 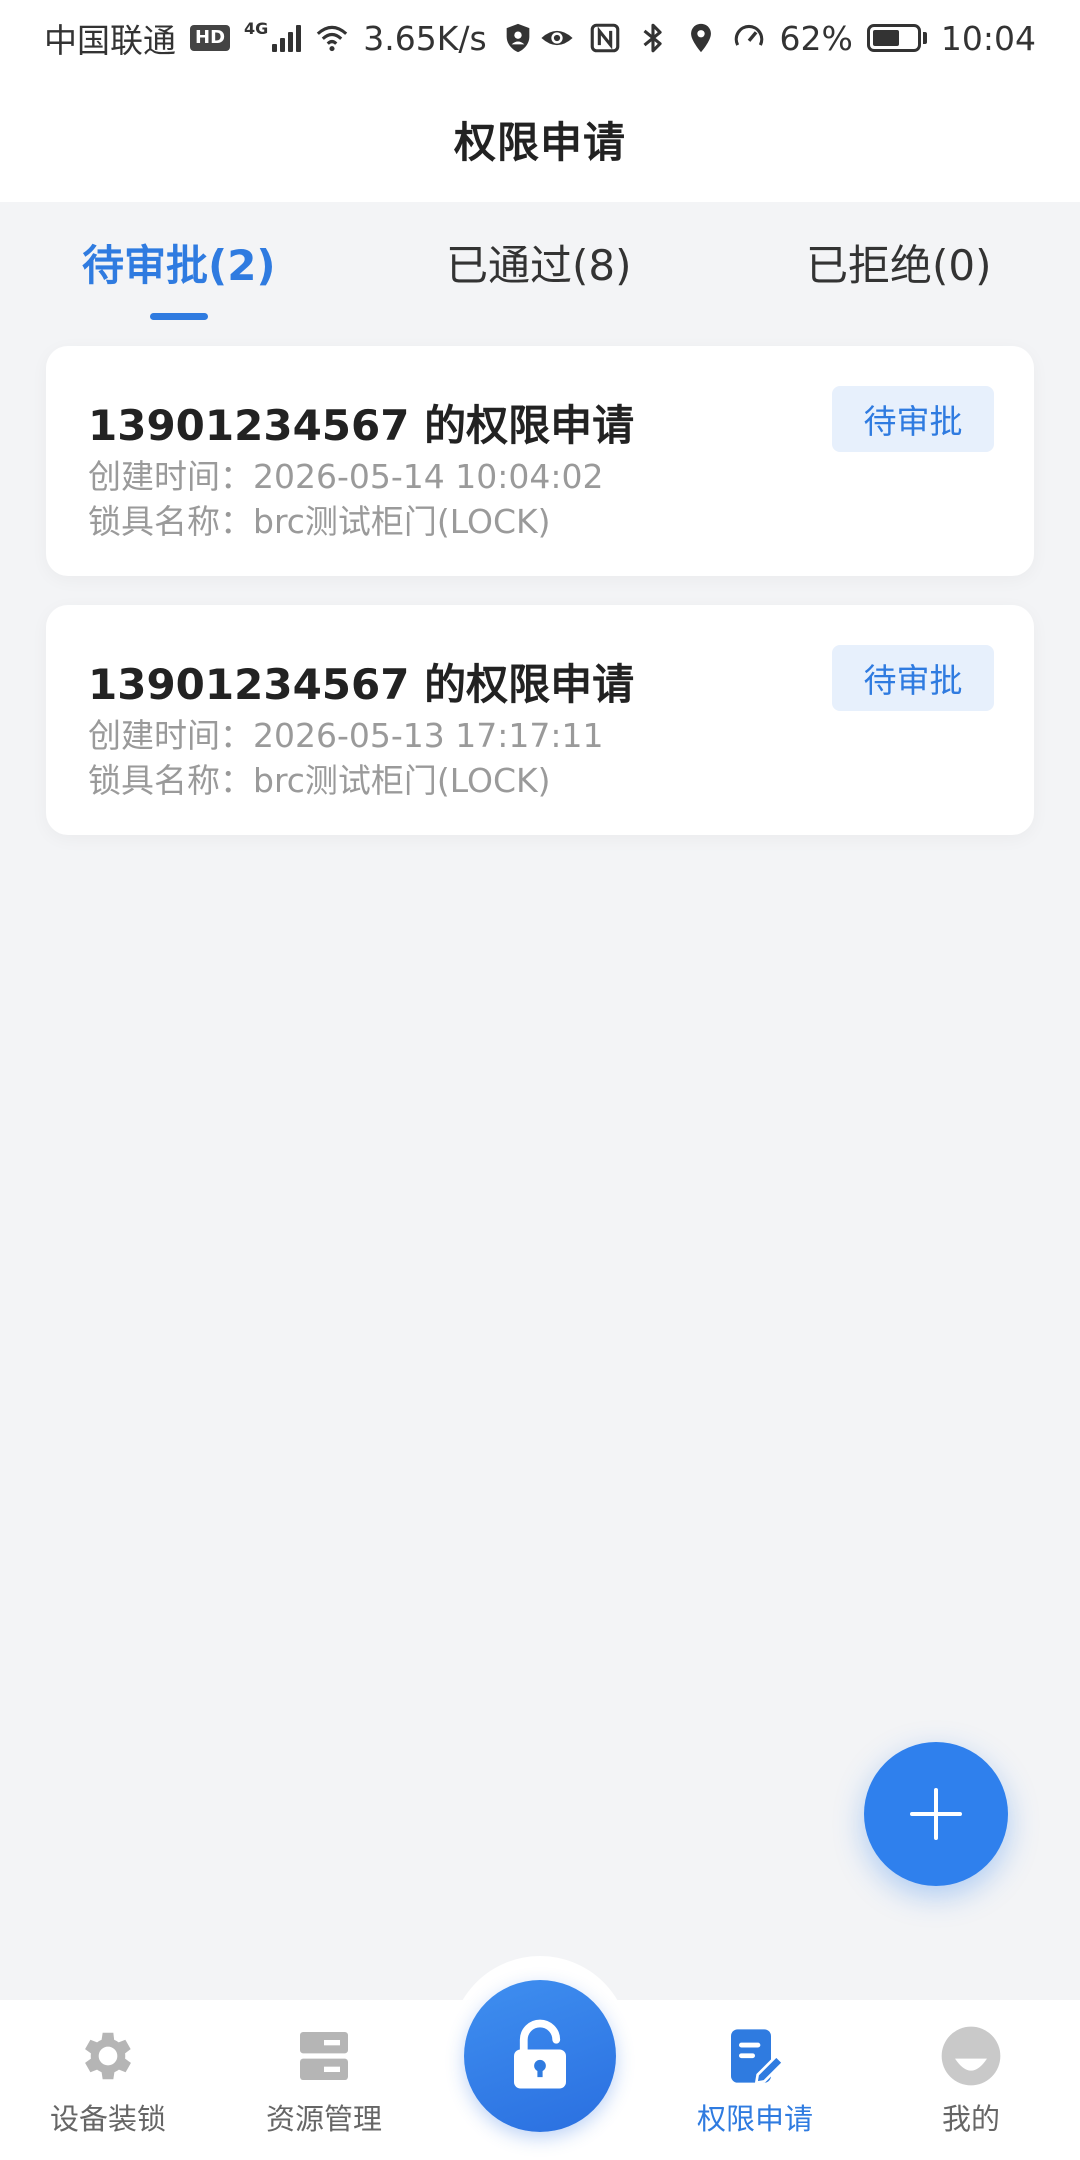 What do you see at coordinates (346, 476) in the screenshot?
I see `request-created-time: 创建时间：2026-05-14 10:04:02` at bounding box center [346, 476].